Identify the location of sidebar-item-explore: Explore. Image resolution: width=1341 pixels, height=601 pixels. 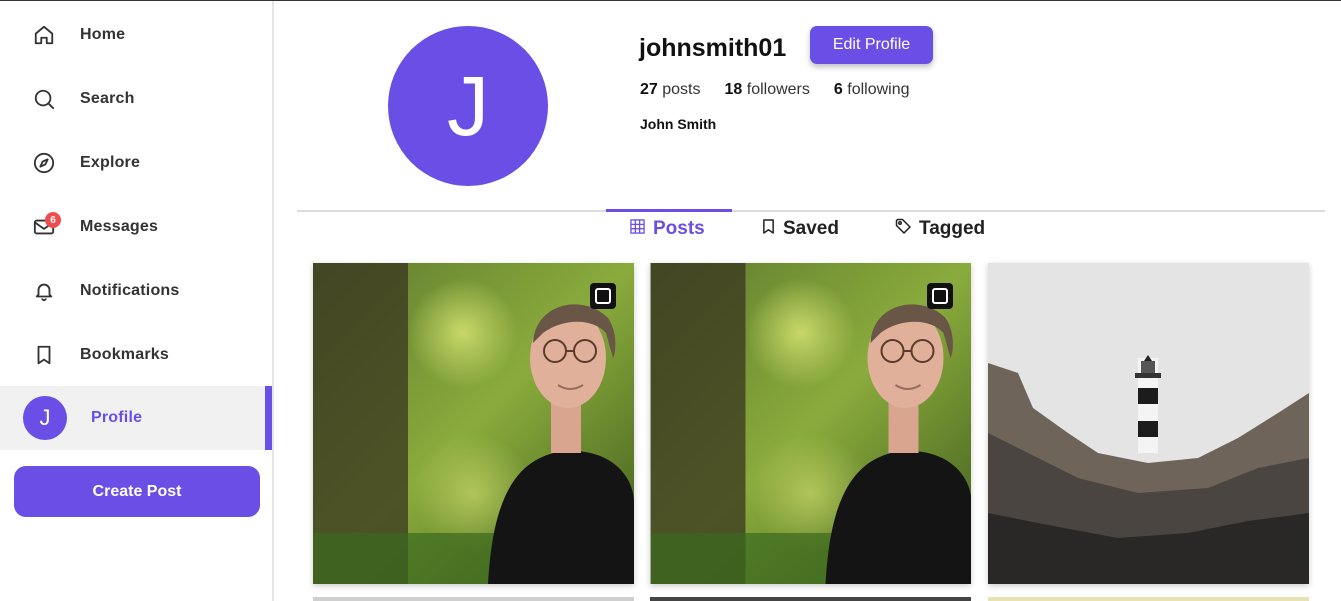
(136, 163).